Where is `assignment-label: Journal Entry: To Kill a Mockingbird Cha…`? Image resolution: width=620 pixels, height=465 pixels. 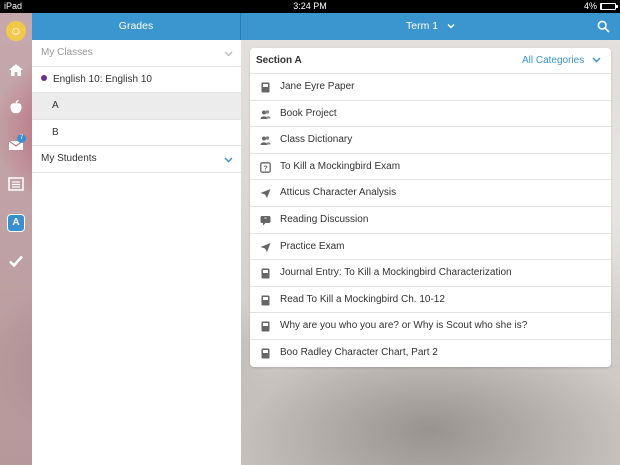 assignment-label: Journal Entry: To Kill a Mockingbird Cha… is located at coordinates (396, 273).